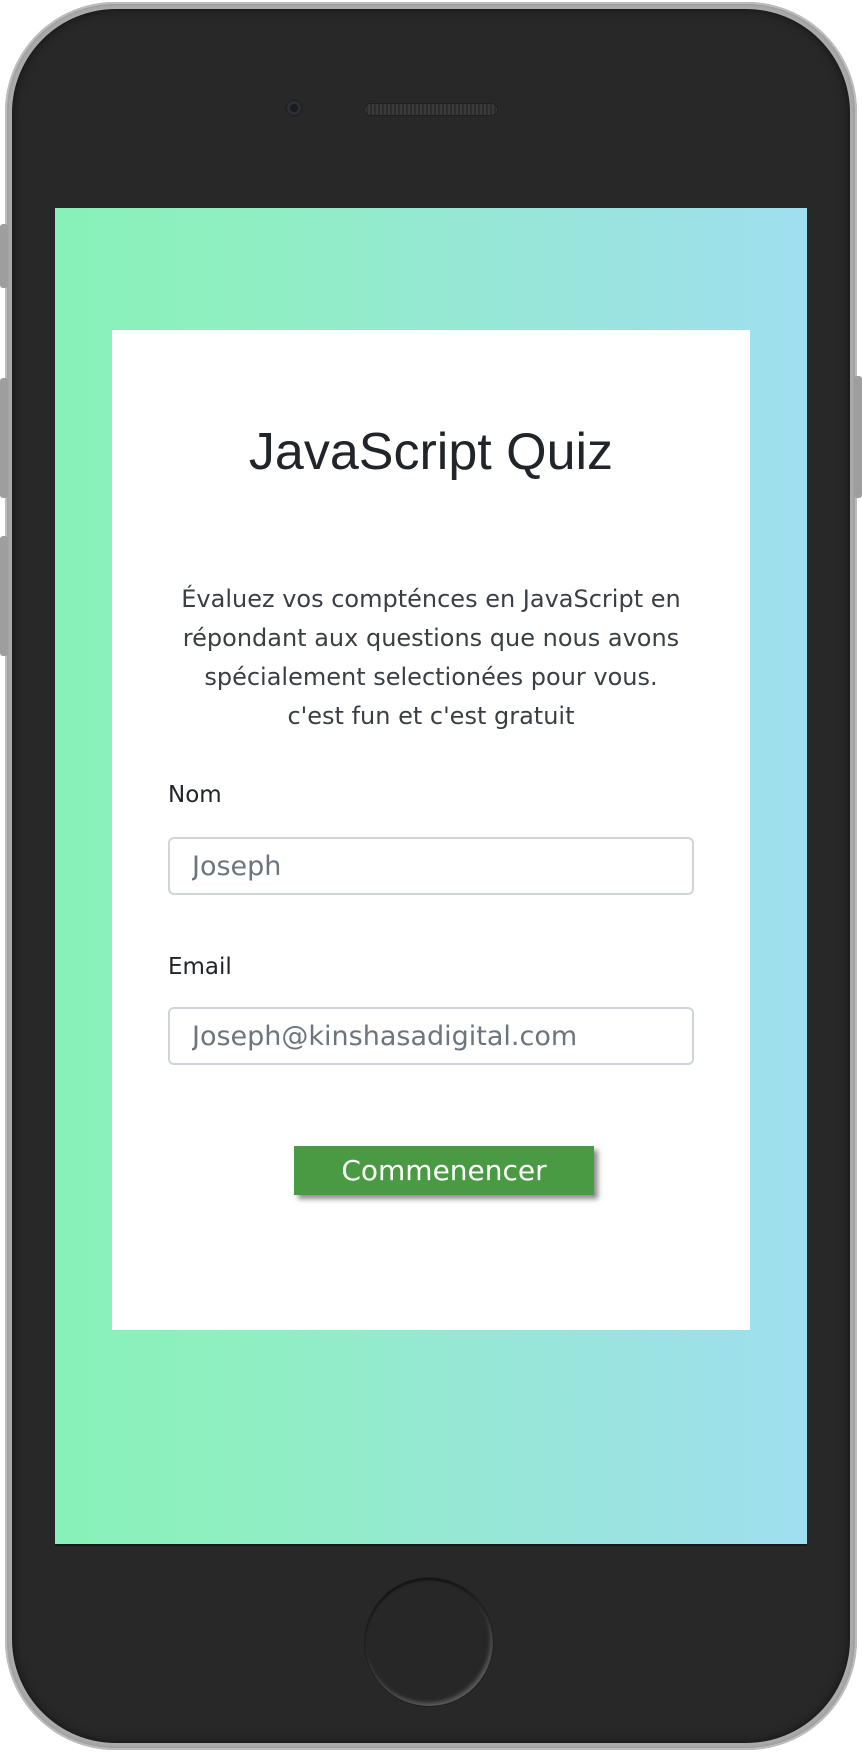  What do you see at coordinates (431, 866) in the screenshot?
I see `name-input` at bounding box center [431, 866].